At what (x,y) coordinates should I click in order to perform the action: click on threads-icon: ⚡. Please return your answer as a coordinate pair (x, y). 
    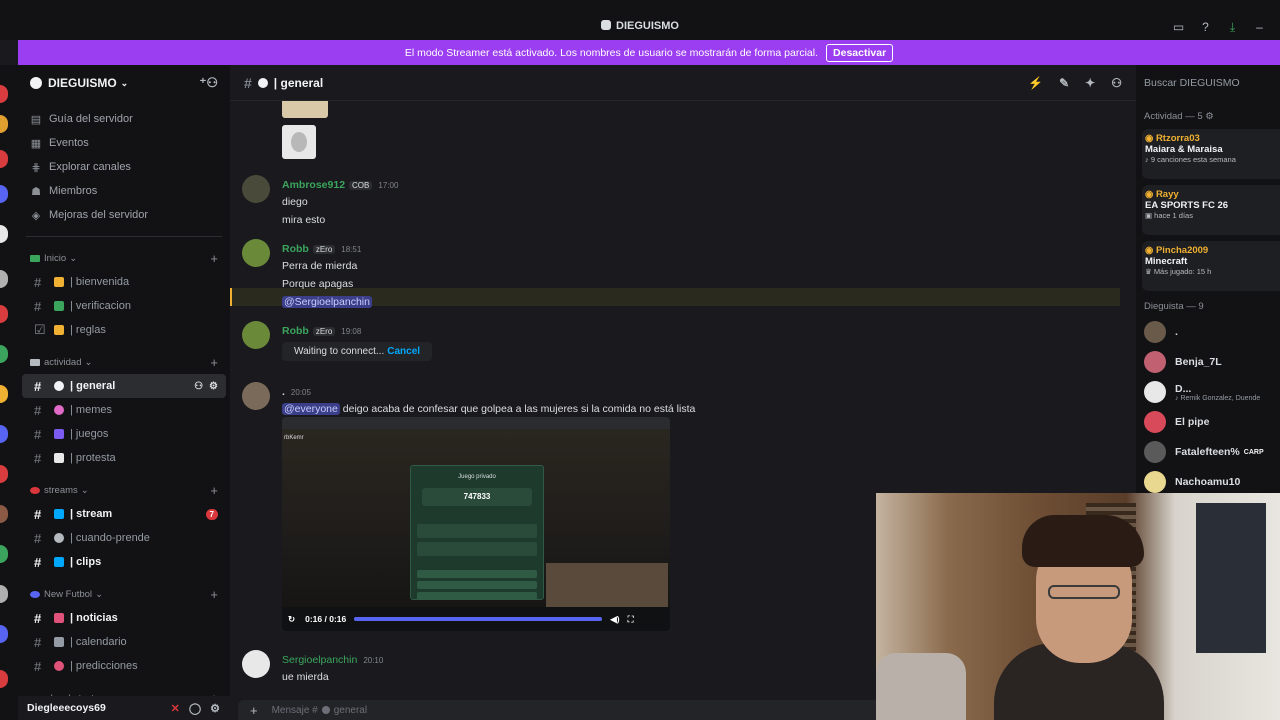
    Looking at the image, I should click on (1035, 83).